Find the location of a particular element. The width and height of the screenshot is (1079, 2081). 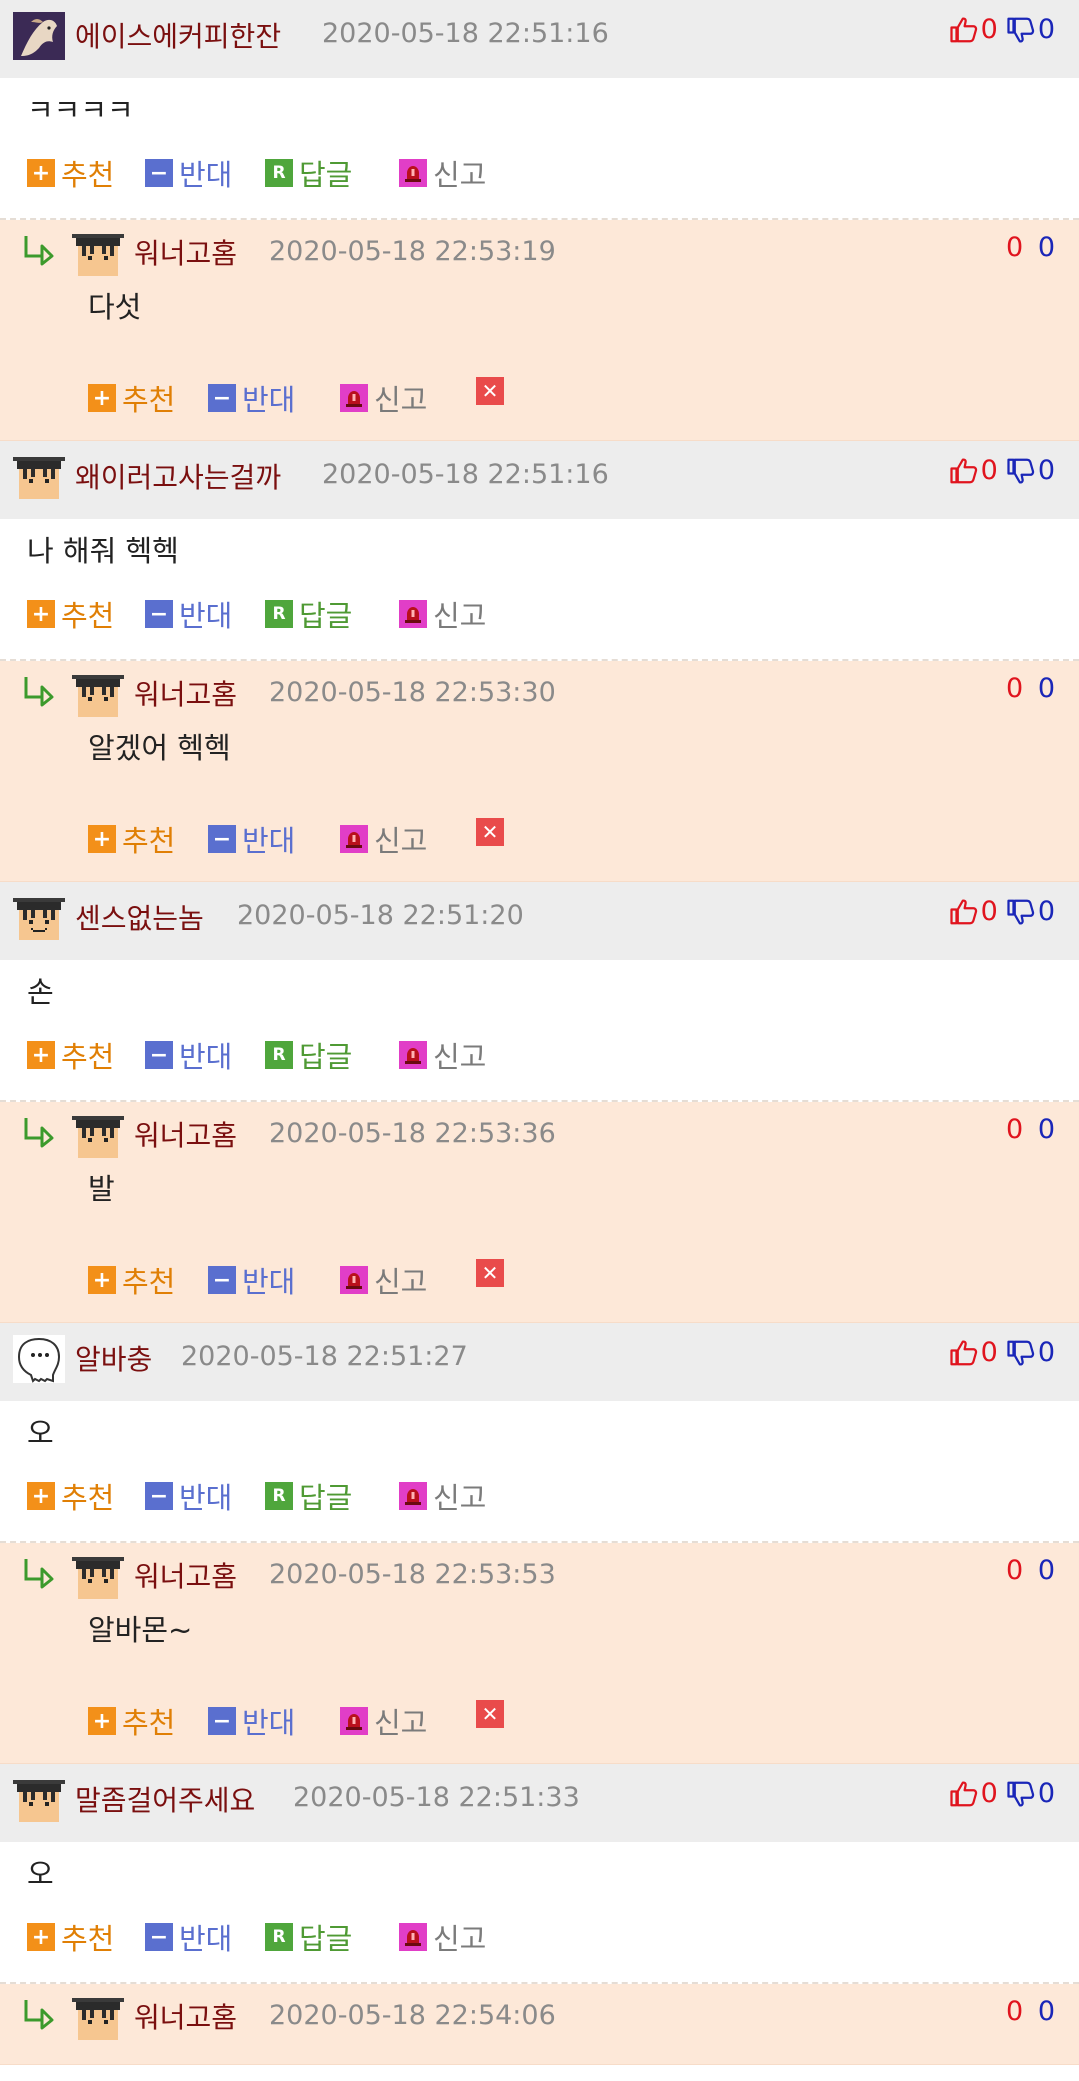

comment-nickname: 알바충 is located at coordinates (113, 1358).